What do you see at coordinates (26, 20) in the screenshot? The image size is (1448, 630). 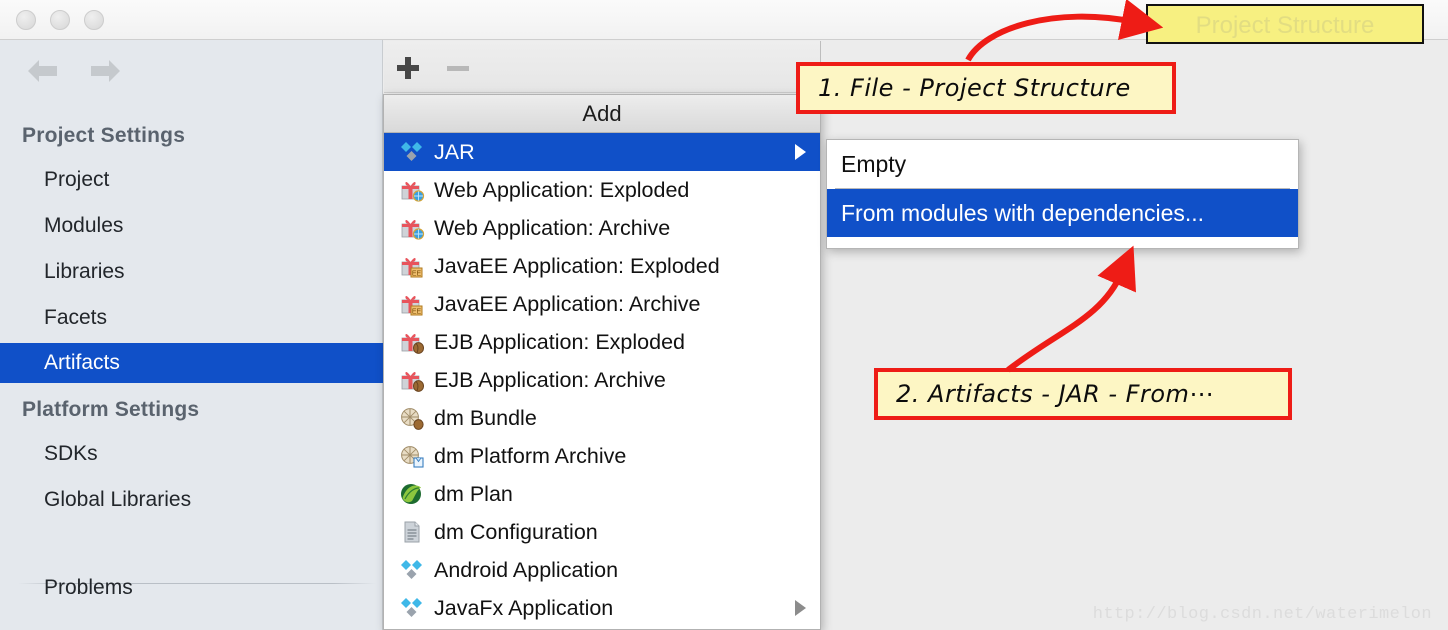 I see `close-button` at bounding box center [26, 20].